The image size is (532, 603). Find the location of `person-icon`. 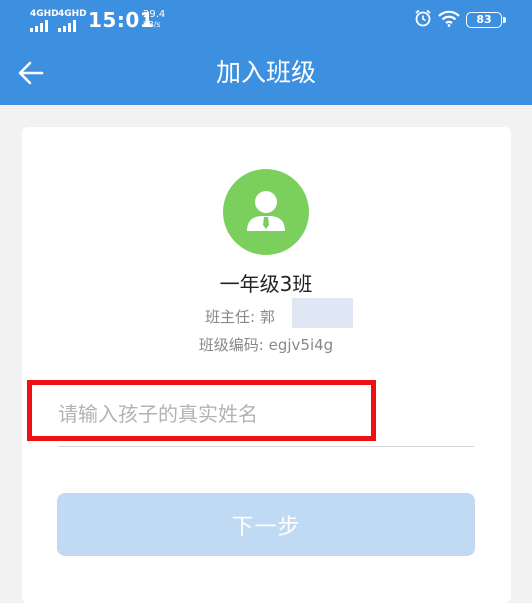

person-icon is located at coordinates (266, 211).